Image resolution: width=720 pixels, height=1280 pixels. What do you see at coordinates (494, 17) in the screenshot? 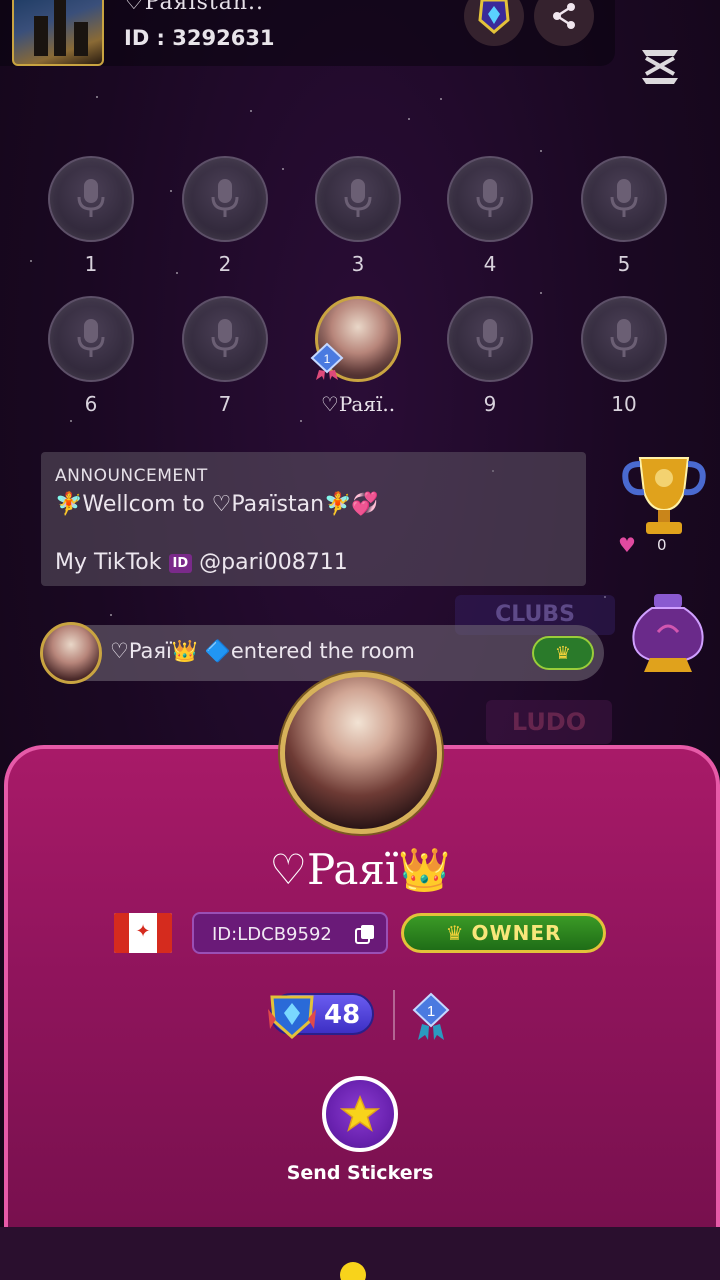
I see `room-badge-icon` at bounding box center [494, 17].